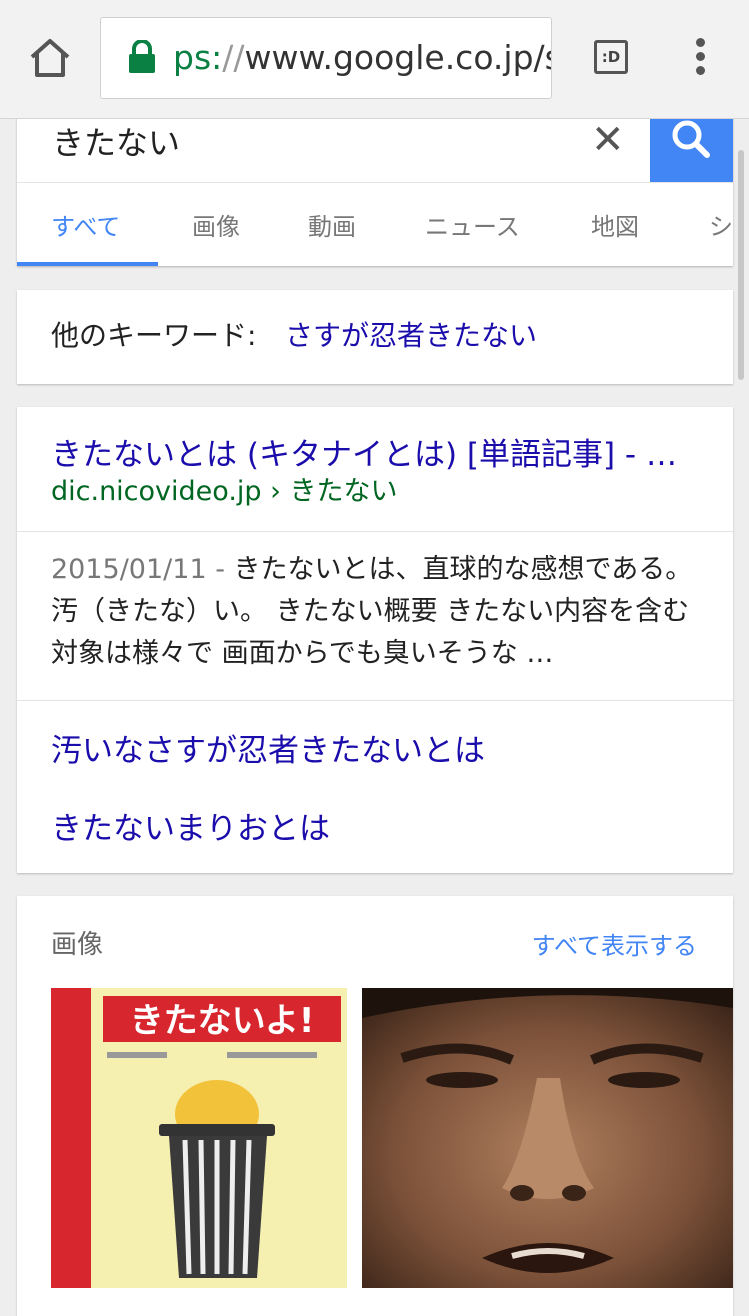  I want to click on result-date: 2015/01/11 -, so click(142, 569).